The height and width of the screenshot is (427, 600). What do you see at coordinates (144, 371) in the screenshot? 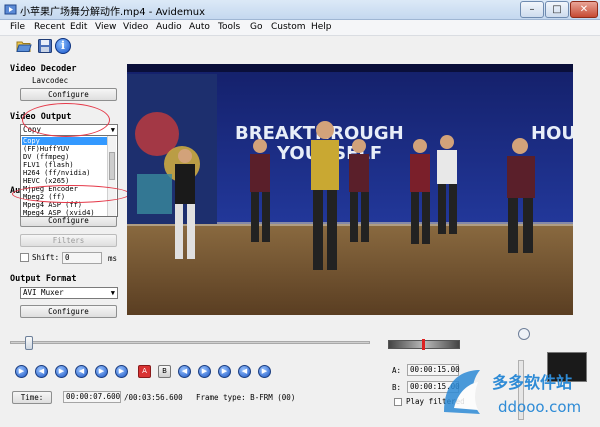
I see `marker-a-icon: A` at bounding box center [144, 371].